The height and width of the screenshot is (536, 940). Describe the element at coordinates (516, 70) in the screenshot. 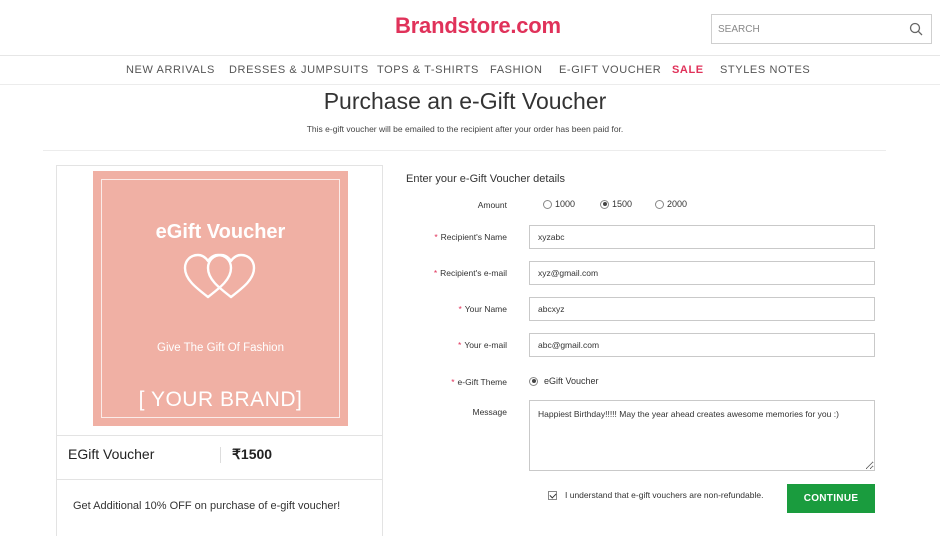

I see `nav-fashion: FASHION` at that location.